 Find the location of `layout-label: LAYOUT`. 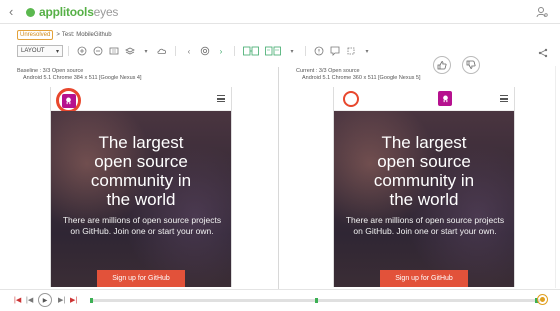

layout-label: LAYOUT is located at coordinates (33, 51).